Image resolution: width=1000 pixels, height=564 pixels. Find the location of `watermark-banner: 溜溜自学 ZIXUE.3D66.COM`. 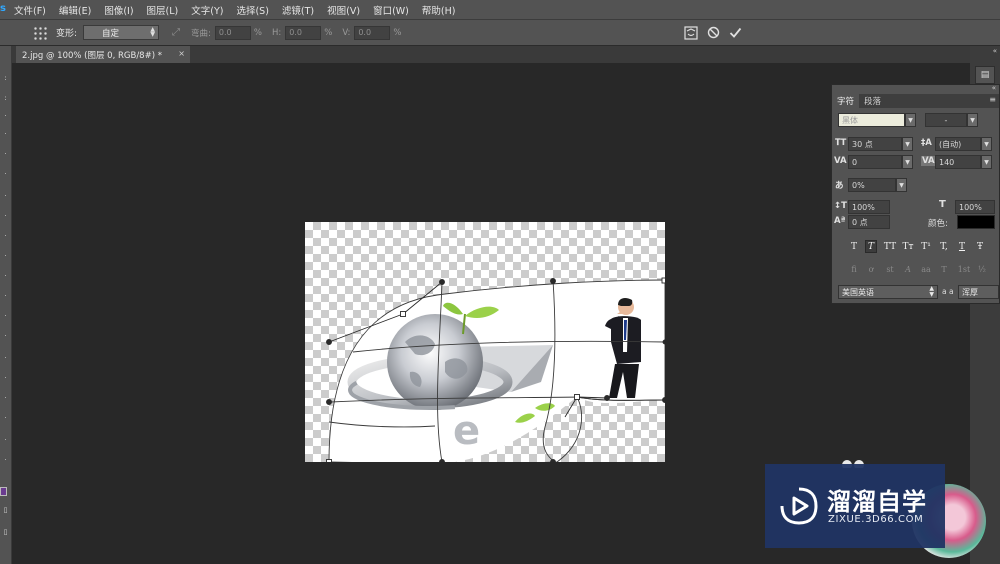

watermark-banner: 溜溜自学 ZIXUE.3D66.COM is located at coordinates (855, 506).